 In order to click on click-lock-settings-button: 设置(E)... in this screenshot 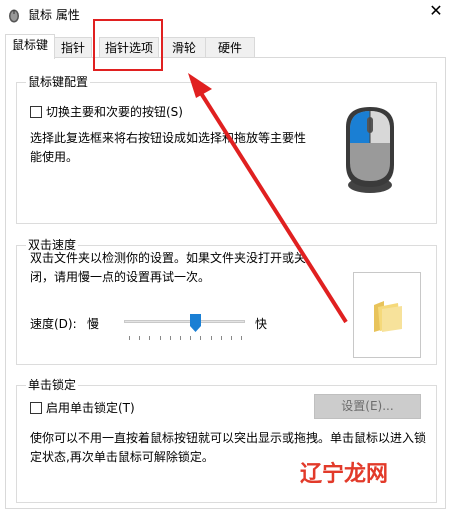, I will do `click(367, 406)`.